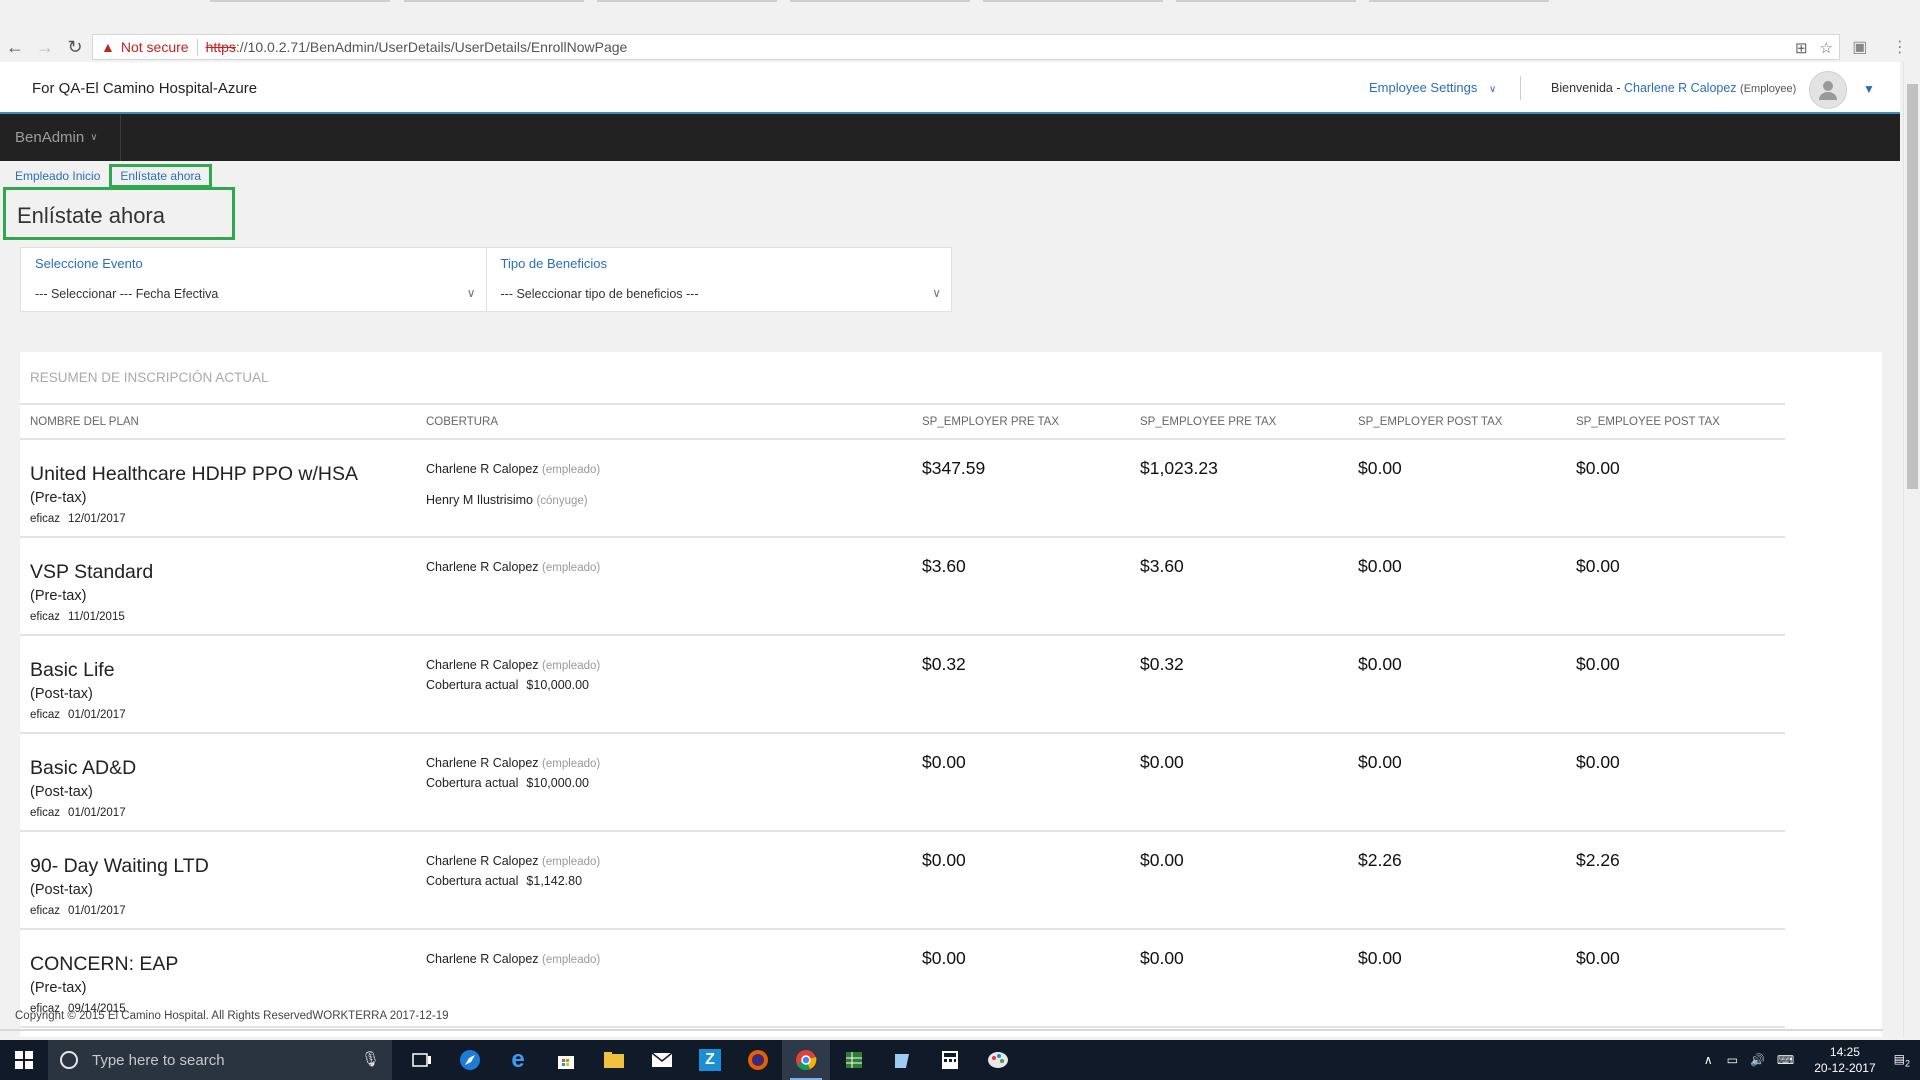 Image resolution: width=1920 pixels, height=1080 pixels. I want to click on employer-pretax-amount: $347.59, so click(954, 468).